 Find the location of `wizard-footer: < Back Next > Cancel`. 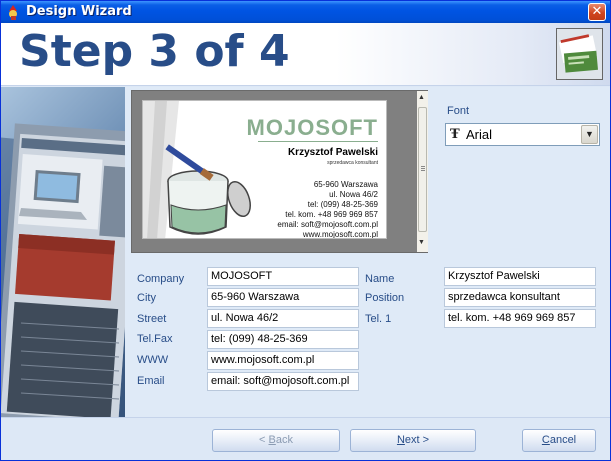

wizard-footer: < Back Next > Cancel is located at coordinates (305, 438).